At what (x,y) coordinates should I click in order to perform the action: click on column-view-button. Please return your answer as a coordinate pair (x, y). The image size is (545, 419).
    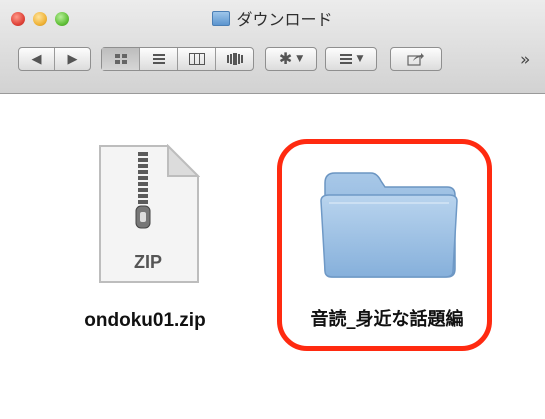
    Looking at the image, I should click on (197, 59).